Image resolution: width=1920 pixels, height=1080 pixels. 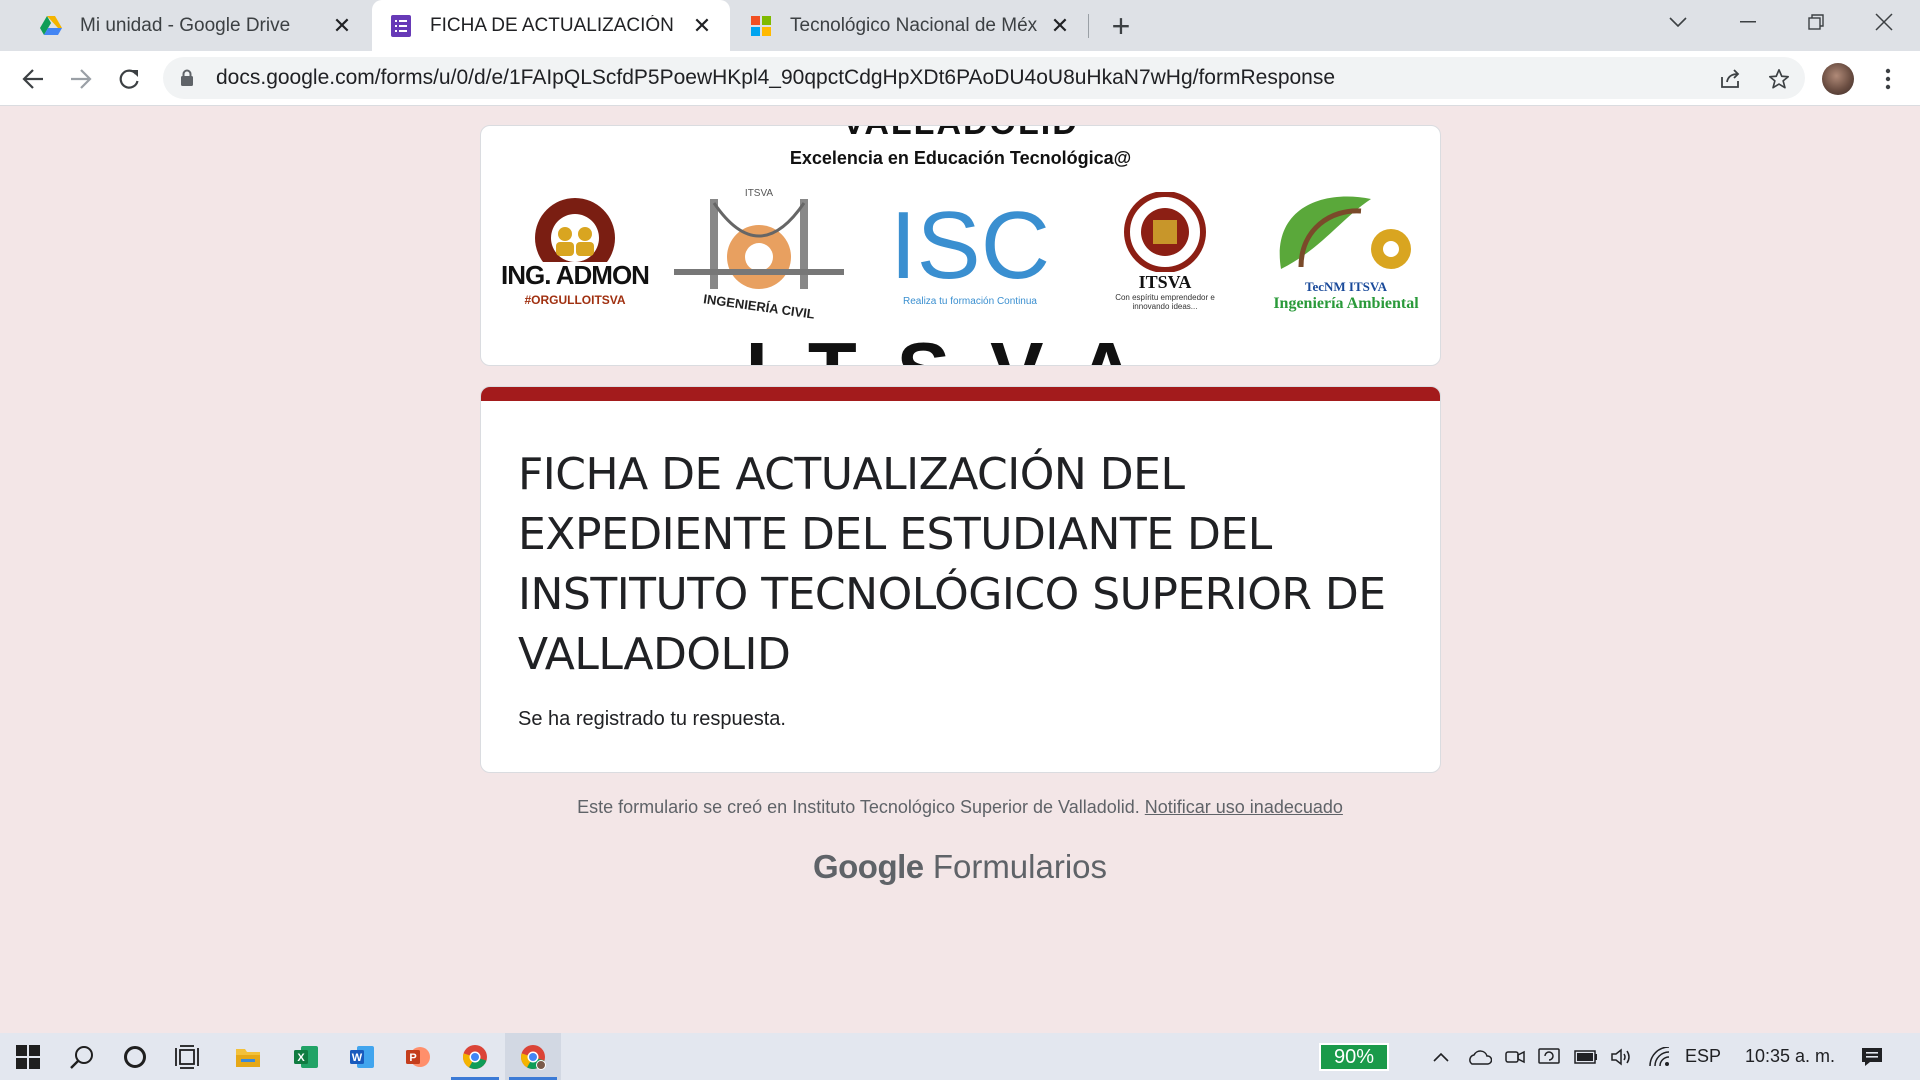 What do you see at coordinates (652, 719) in the screenshot?
I see `confirmation-message: Se ha registrado tu respuesta.` at bounding box center [652, 719].